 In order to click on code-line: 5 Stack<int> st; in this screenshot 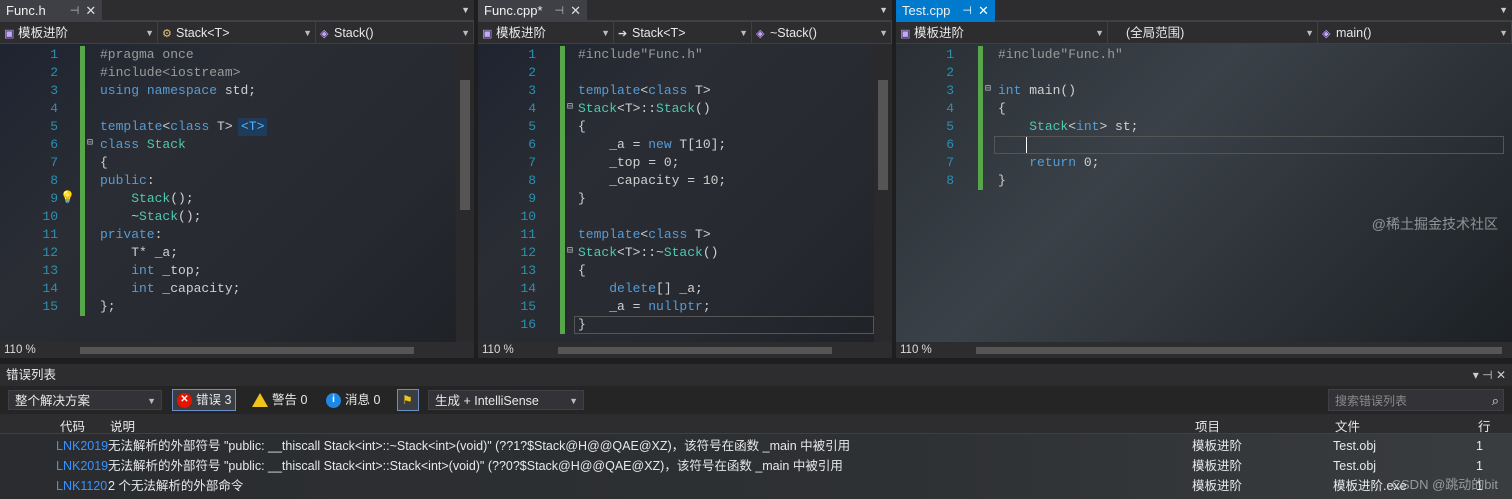, I will do `click(1204, 127)`.